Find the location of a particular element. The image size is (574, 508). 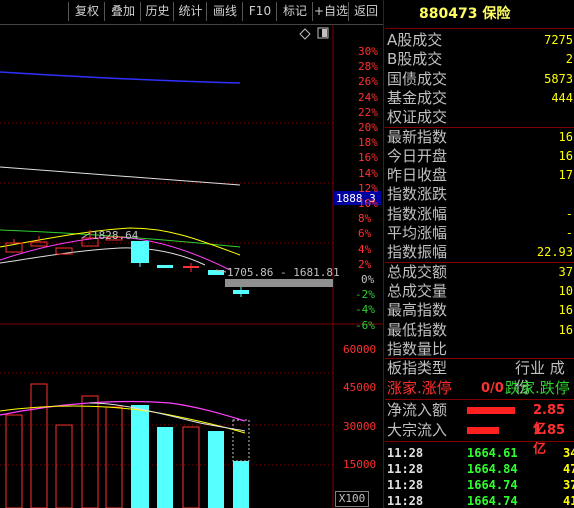

block-inflow-bar is located at coordinates (483, 430).